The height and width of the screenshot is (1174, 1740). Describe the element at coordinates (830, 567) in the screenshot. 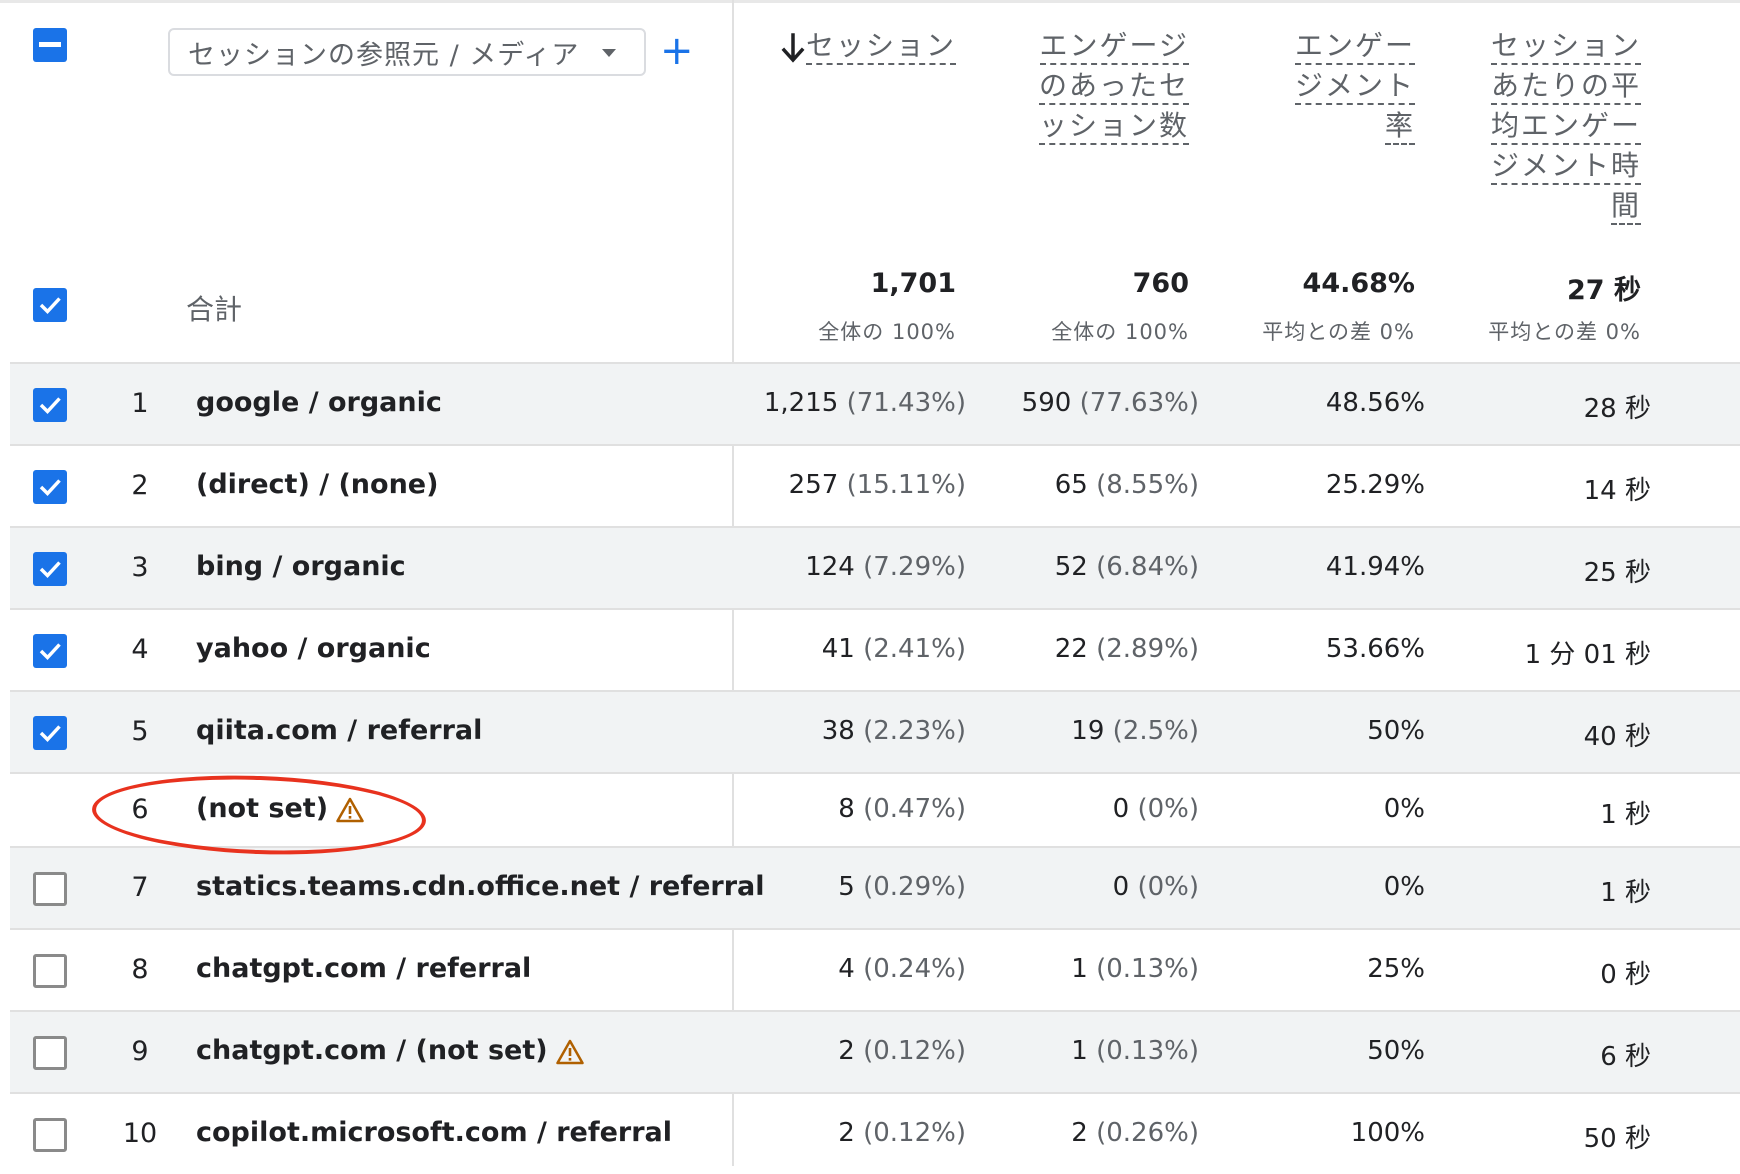

I see `metric-value: 124` at that location.